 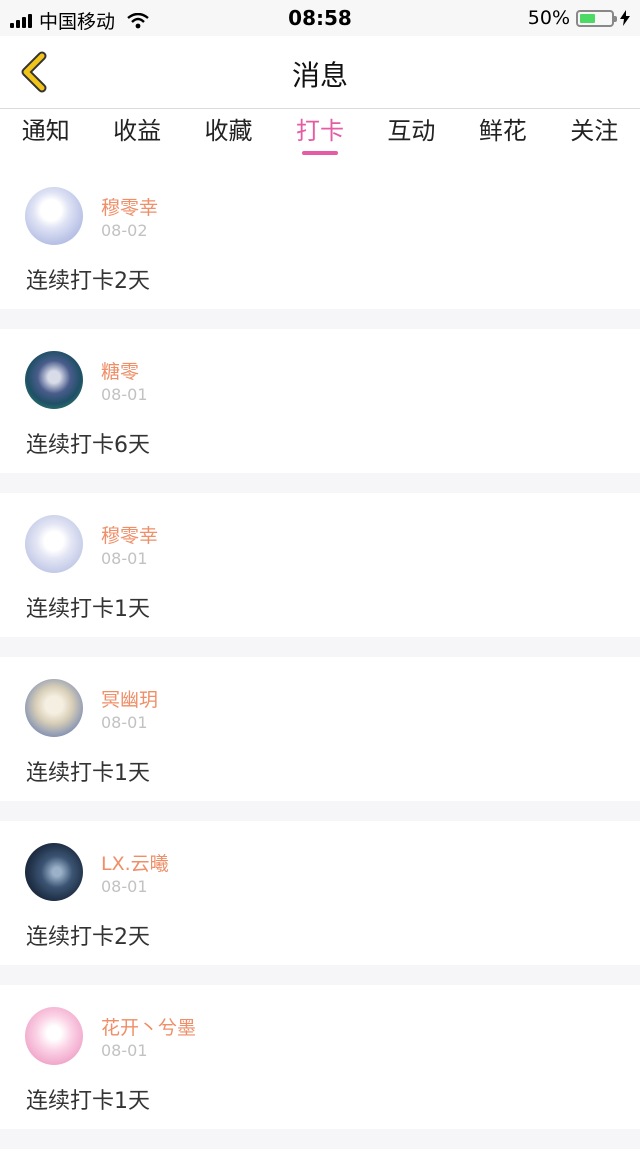 I want to click on tab-label: 鲜花, so click(x=502, y=131).